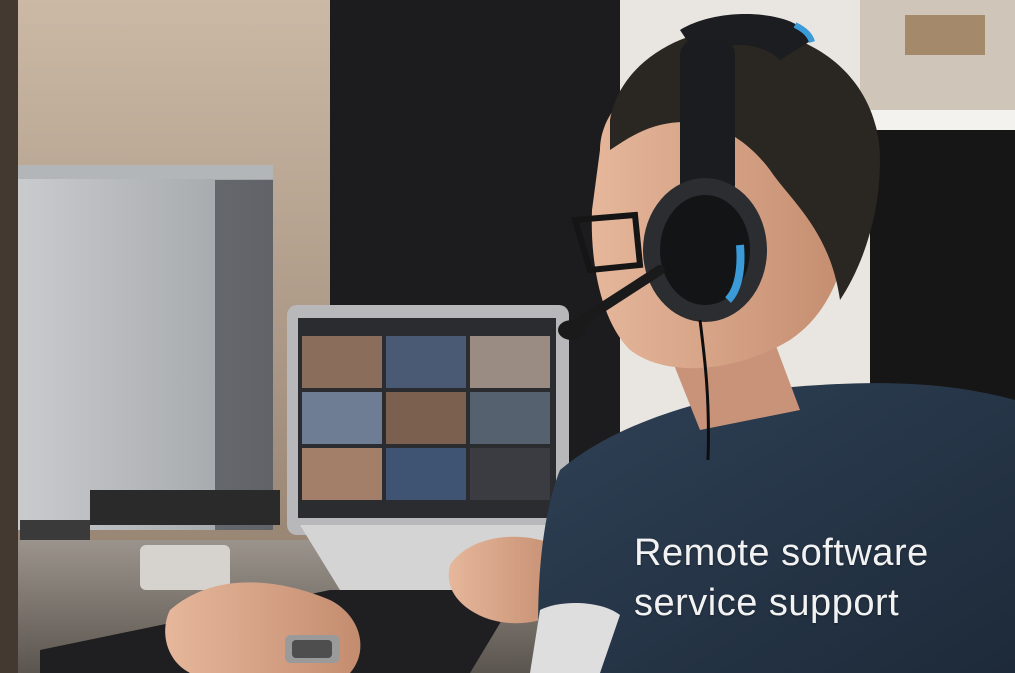  Describe the element at coordinates (767, 603) in the screenshot. I see `caption-line-2: service support` at that location.